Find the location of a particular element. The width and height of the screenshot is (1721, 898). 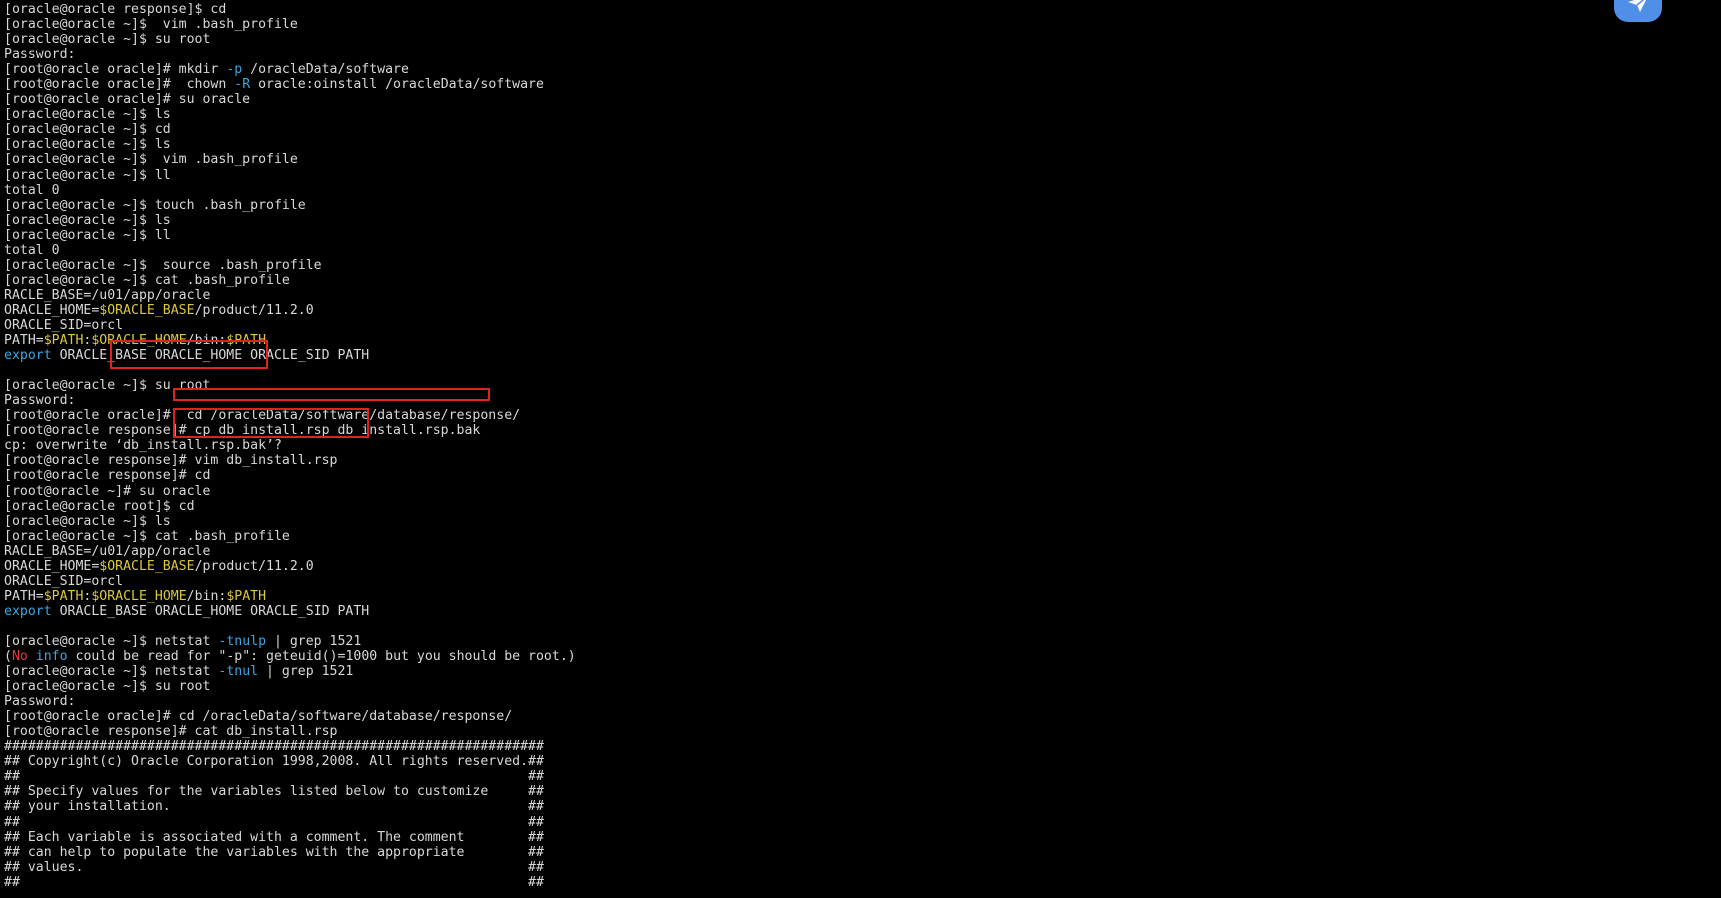

terminal-line: [root@oracle oracle]# su oracle is located at coordinates (290, 99).